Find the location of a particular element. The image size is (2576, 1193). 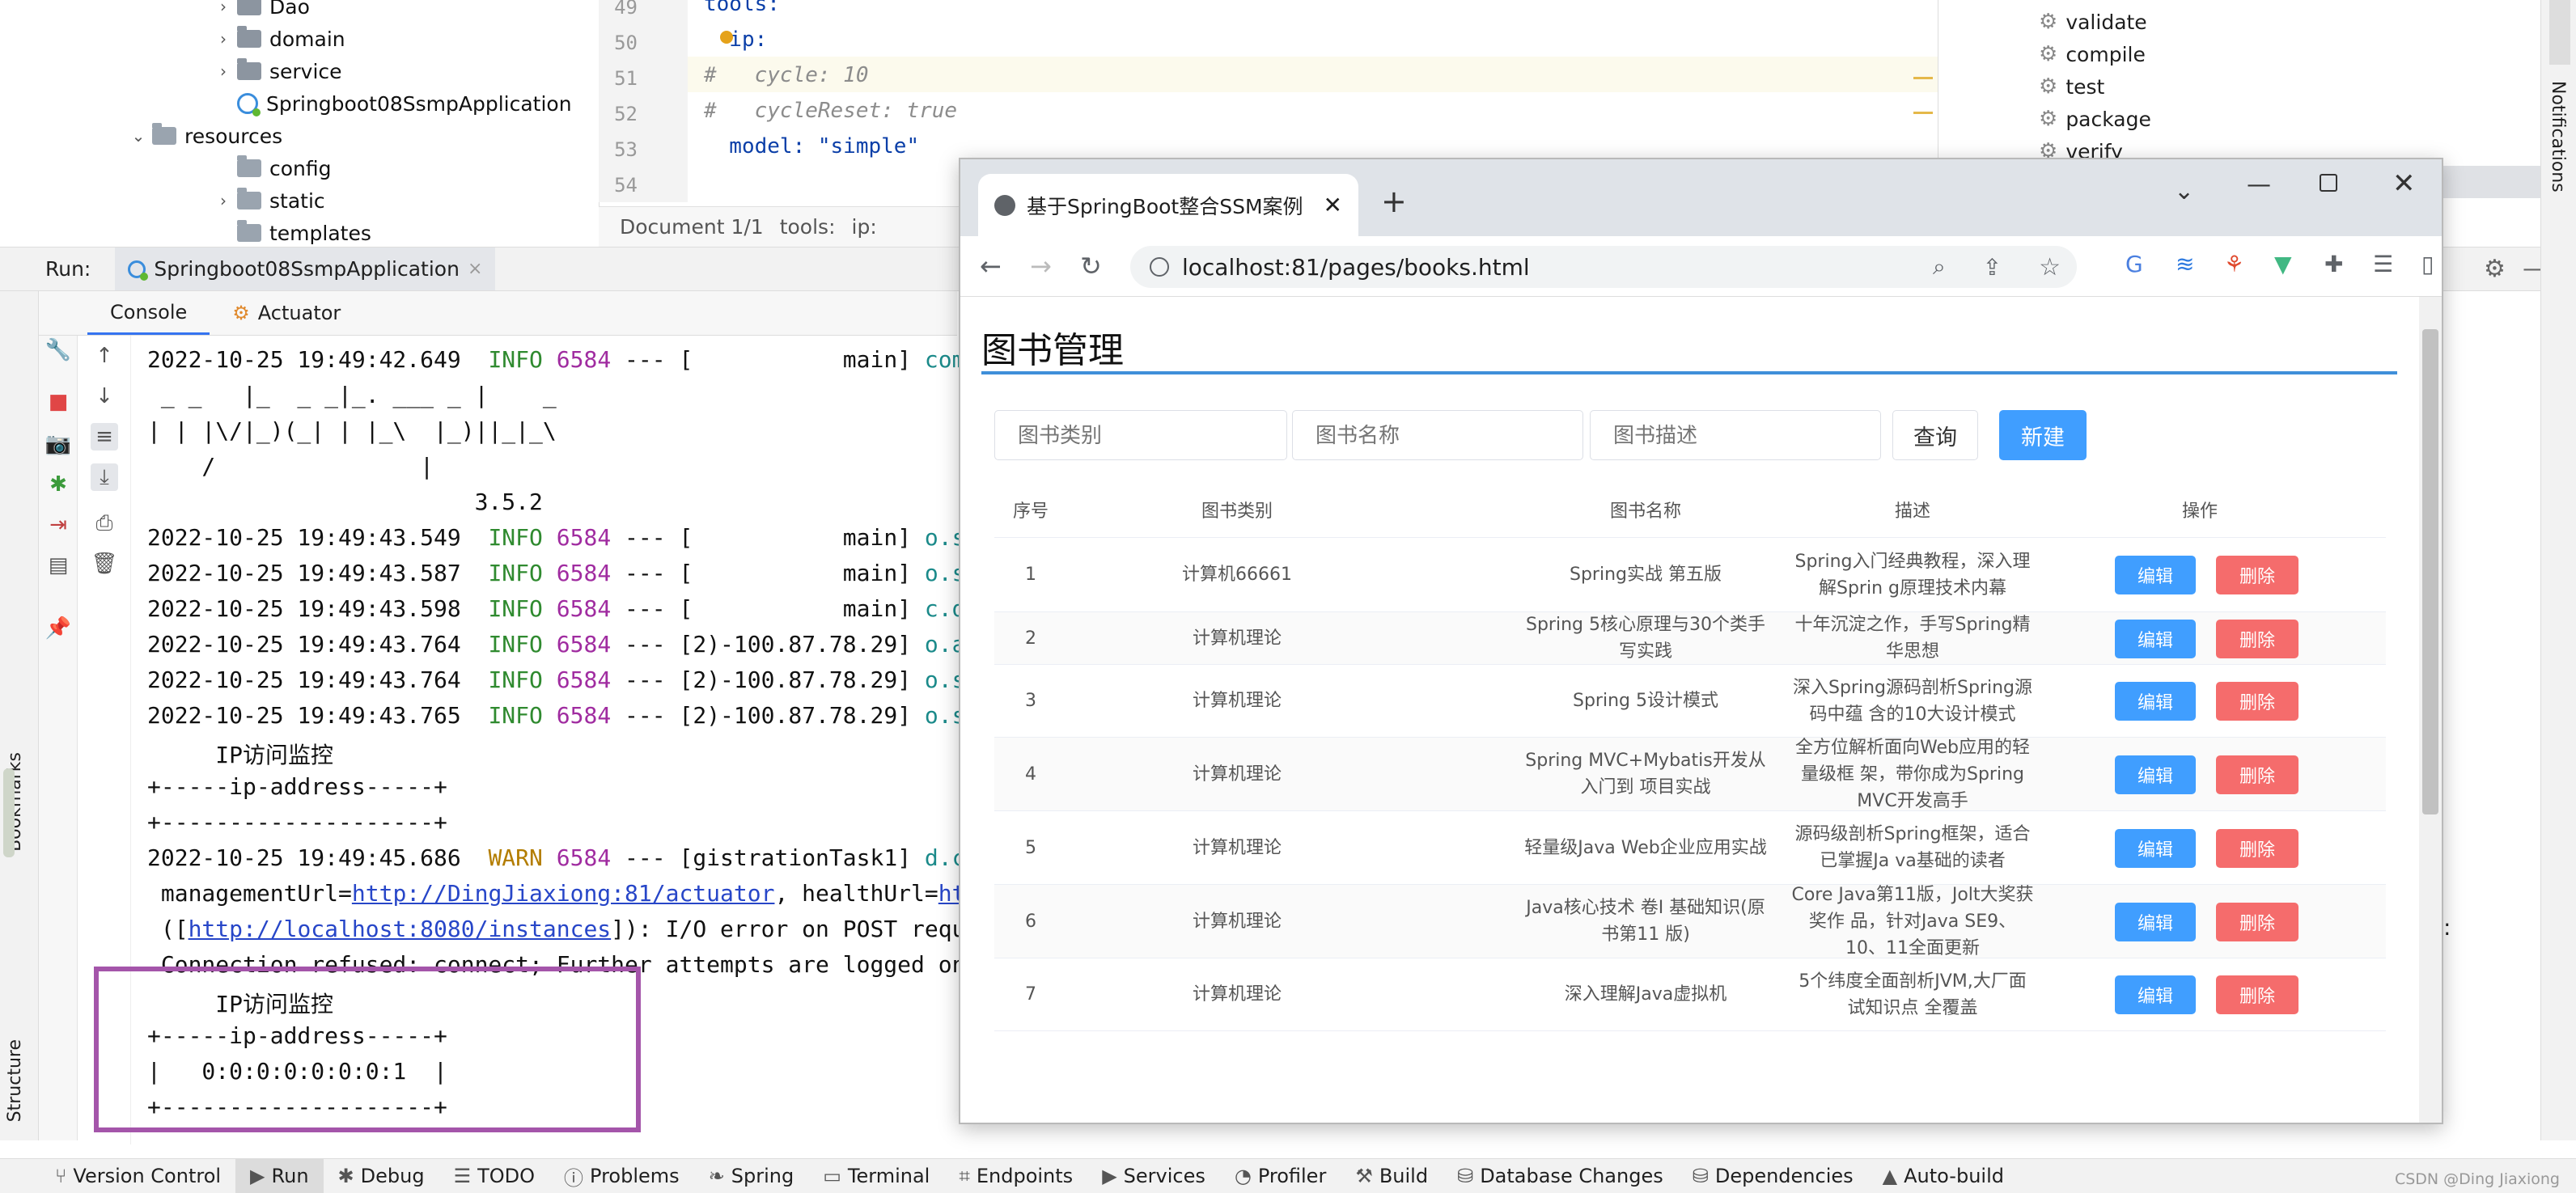

print-icon: ⎙ is located at coordinates (104, 523).